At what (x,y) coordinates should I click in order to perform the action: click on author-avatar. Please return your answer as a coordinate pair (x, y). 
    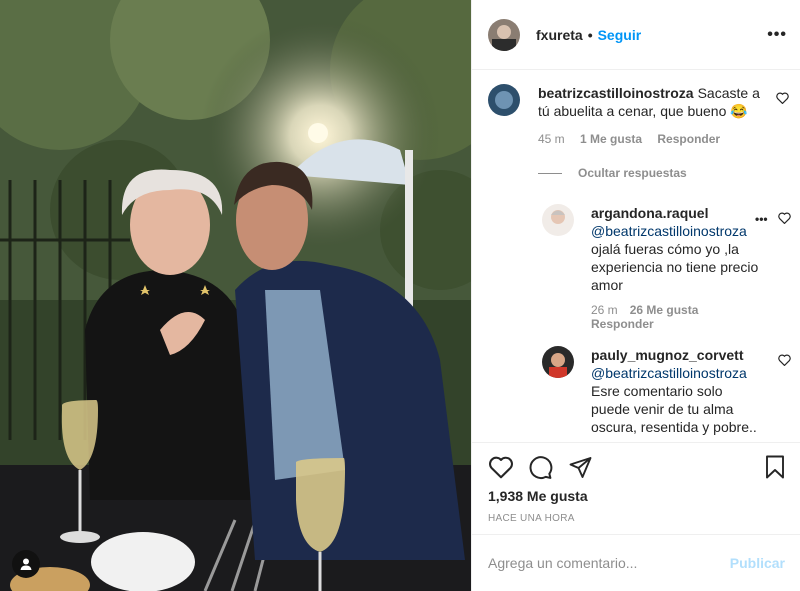
    Looking at the image, I should click on (504, 34).